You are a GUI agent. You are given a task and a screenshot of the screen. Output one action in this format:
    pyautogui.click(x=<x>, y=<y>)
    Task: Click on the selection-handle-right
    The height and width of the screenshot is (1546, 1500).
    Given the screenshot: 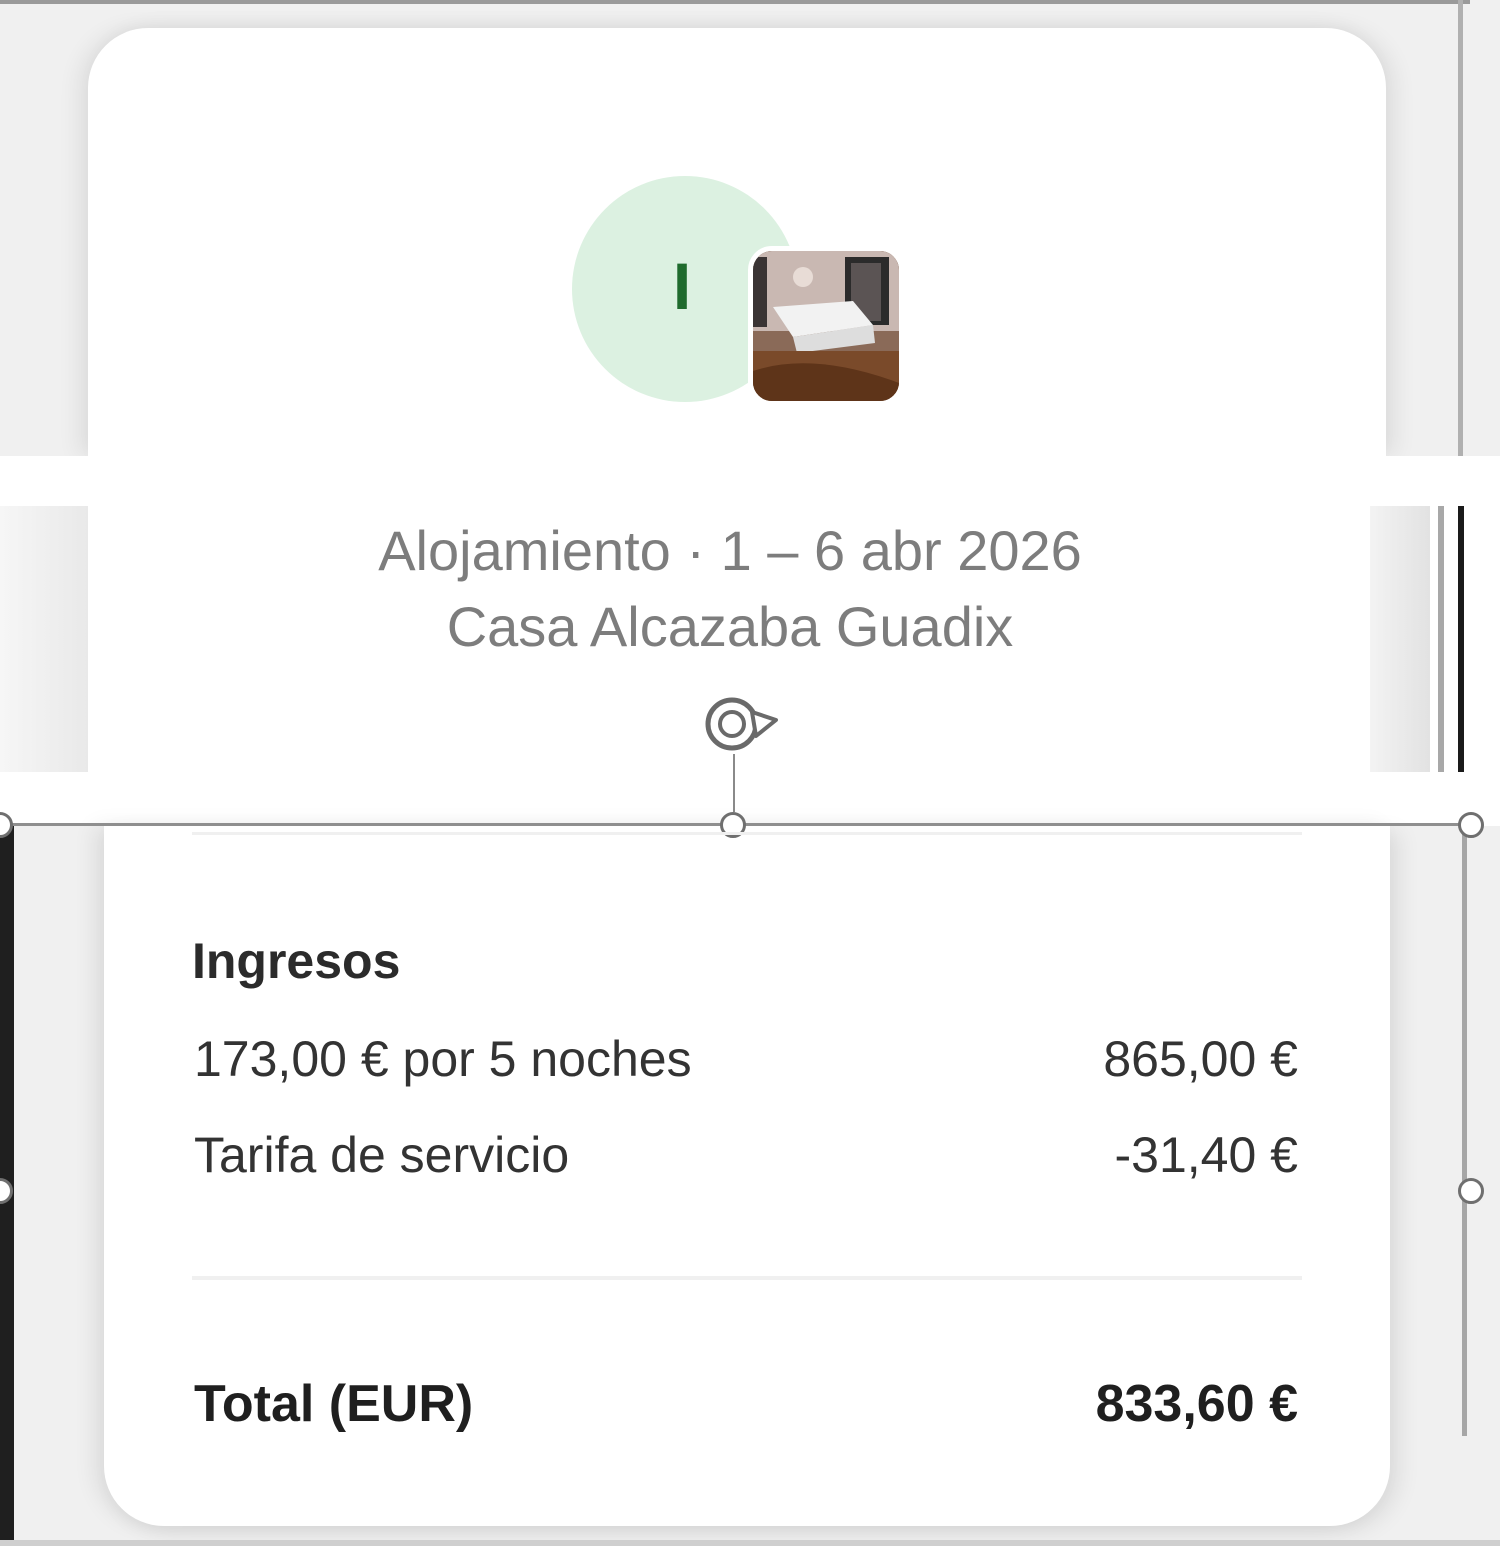 What is the action you would take?
    pyautogui.click(x=1471, y=1191)
    